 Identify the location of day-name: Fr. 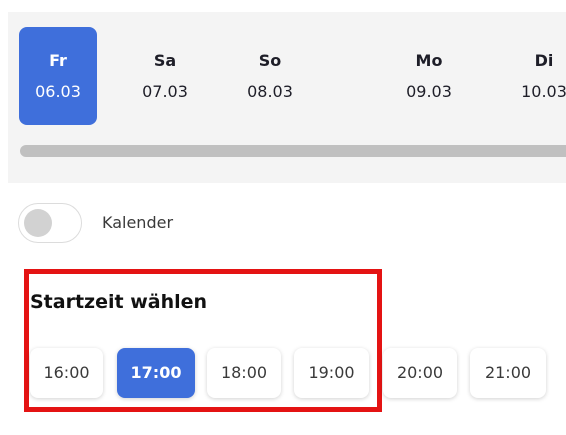
(58, 60).